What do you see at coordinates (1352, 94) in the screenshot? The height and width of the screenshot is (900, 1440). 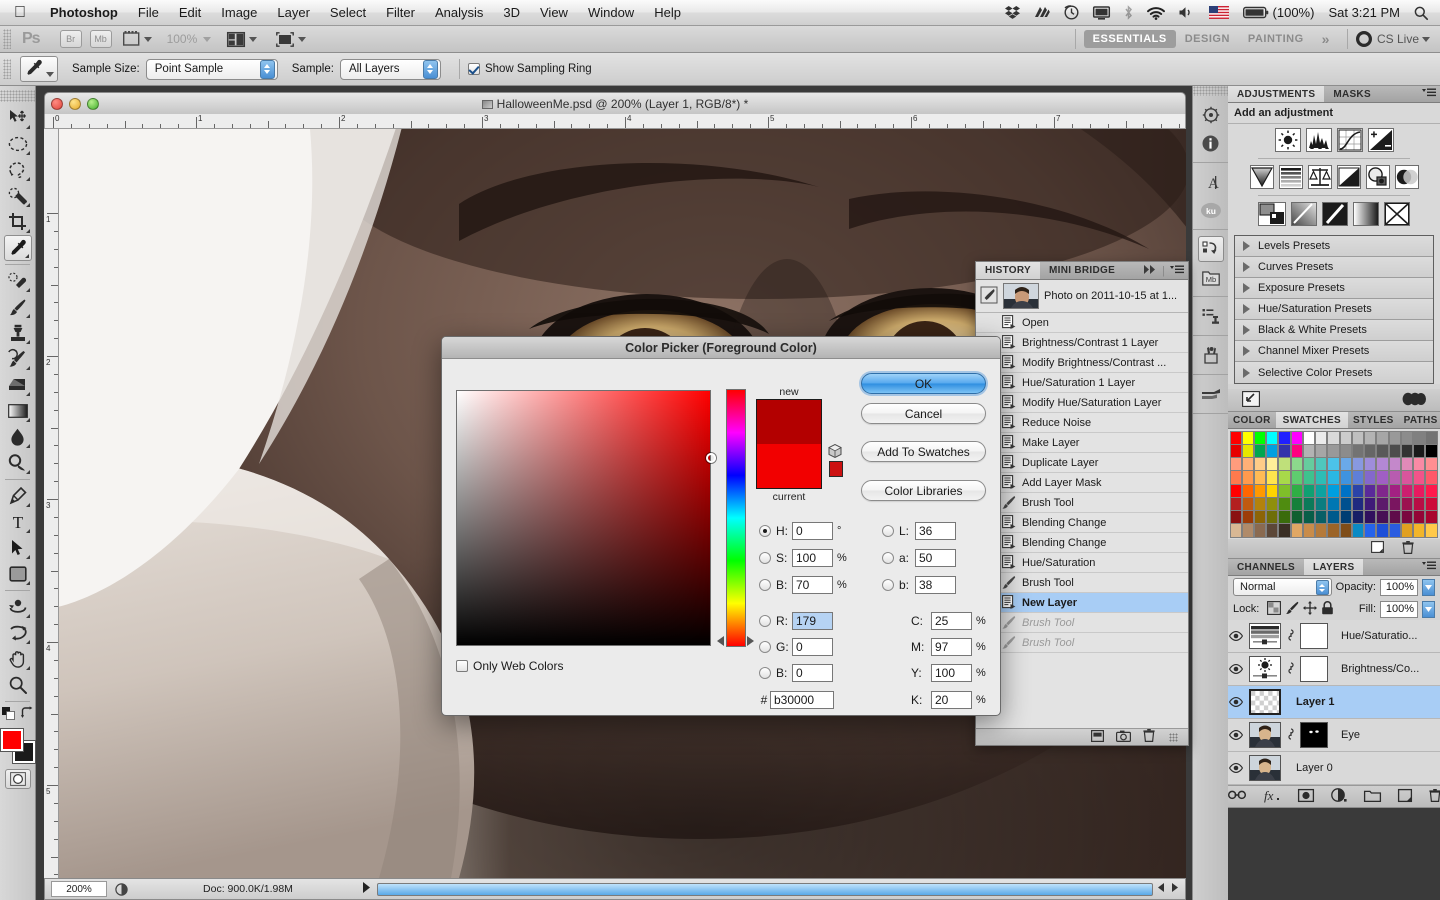 I see `tab-masks: MASKS` at bounding box center [1352, 94].